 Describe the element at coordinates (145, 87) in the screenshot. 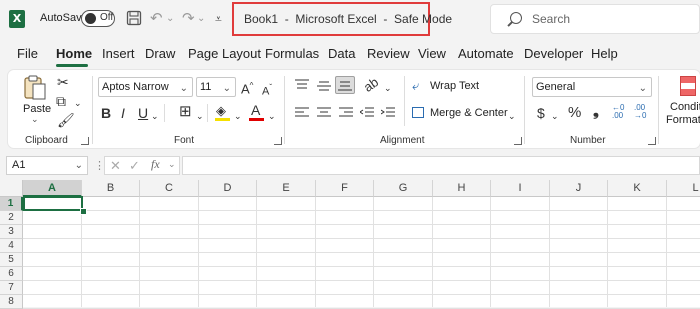

I see `font-name-dropdown: Aptos Narrow ⌄` at that location.